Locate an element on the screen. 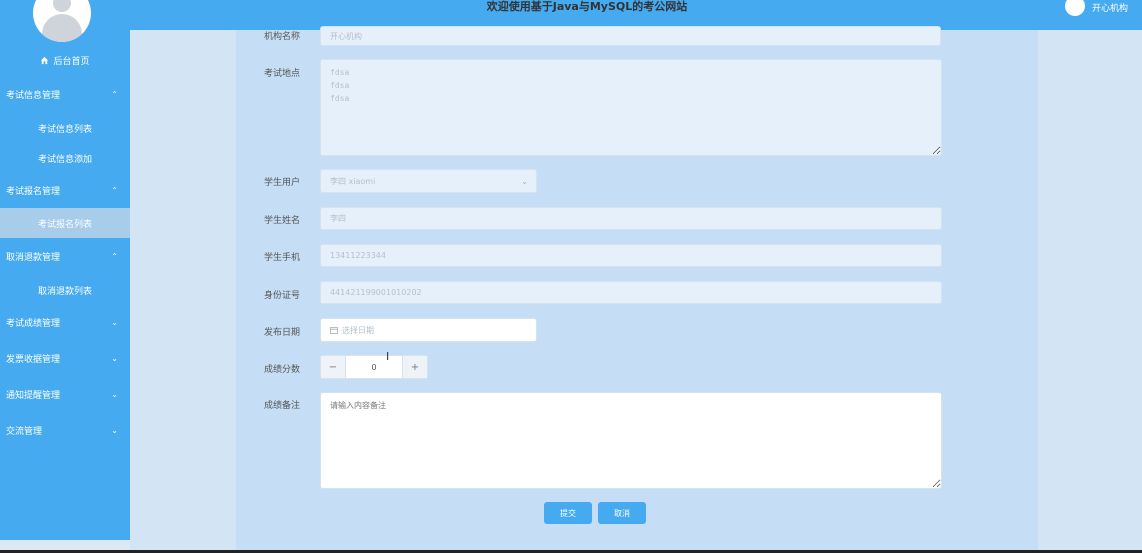 This screenshot has height=553, width=1142. score-label: 成绩分数 is located at coordinates (282, 370).